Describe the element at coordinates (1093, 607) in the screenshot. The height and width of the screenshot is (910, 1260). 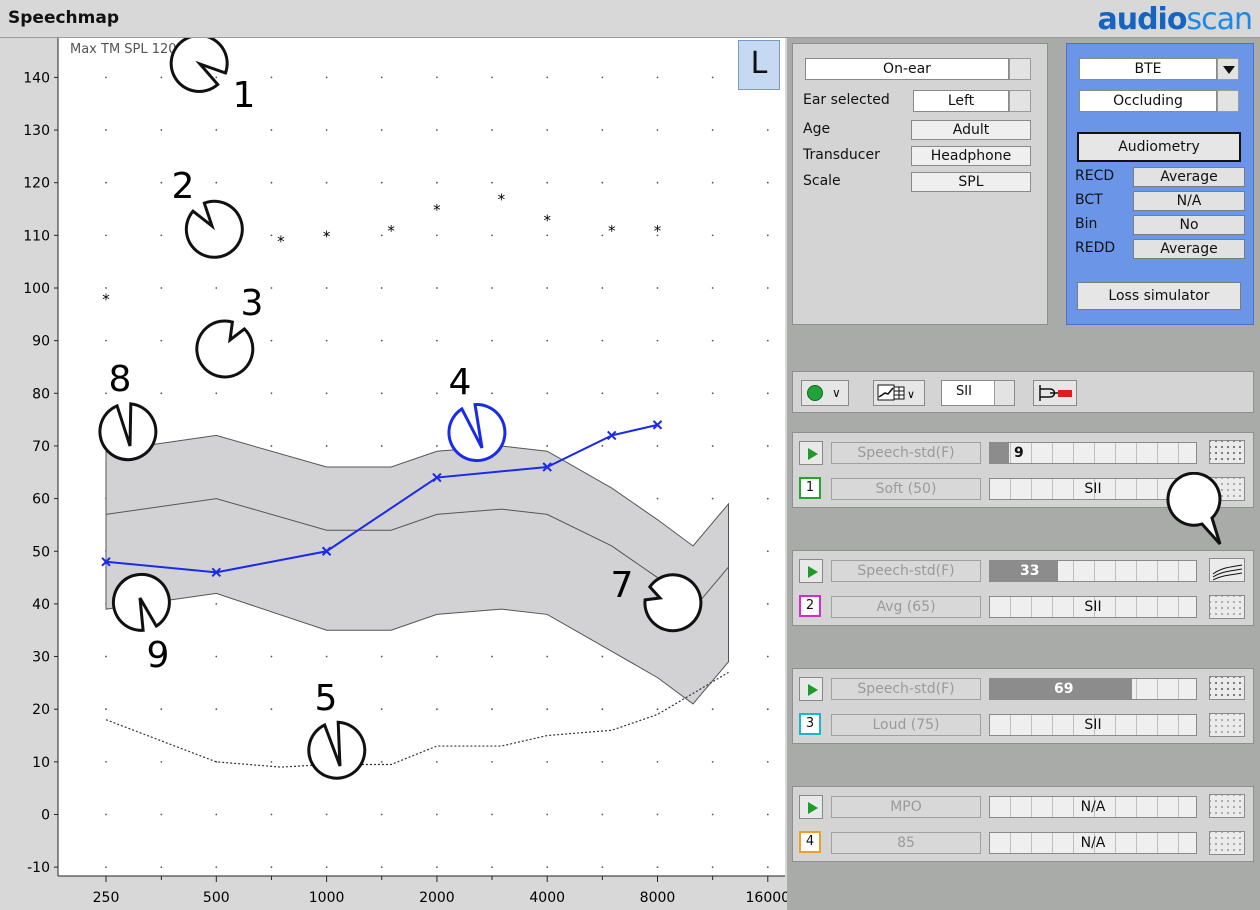
I see `test-2-secondary-meter: SII` at that location.